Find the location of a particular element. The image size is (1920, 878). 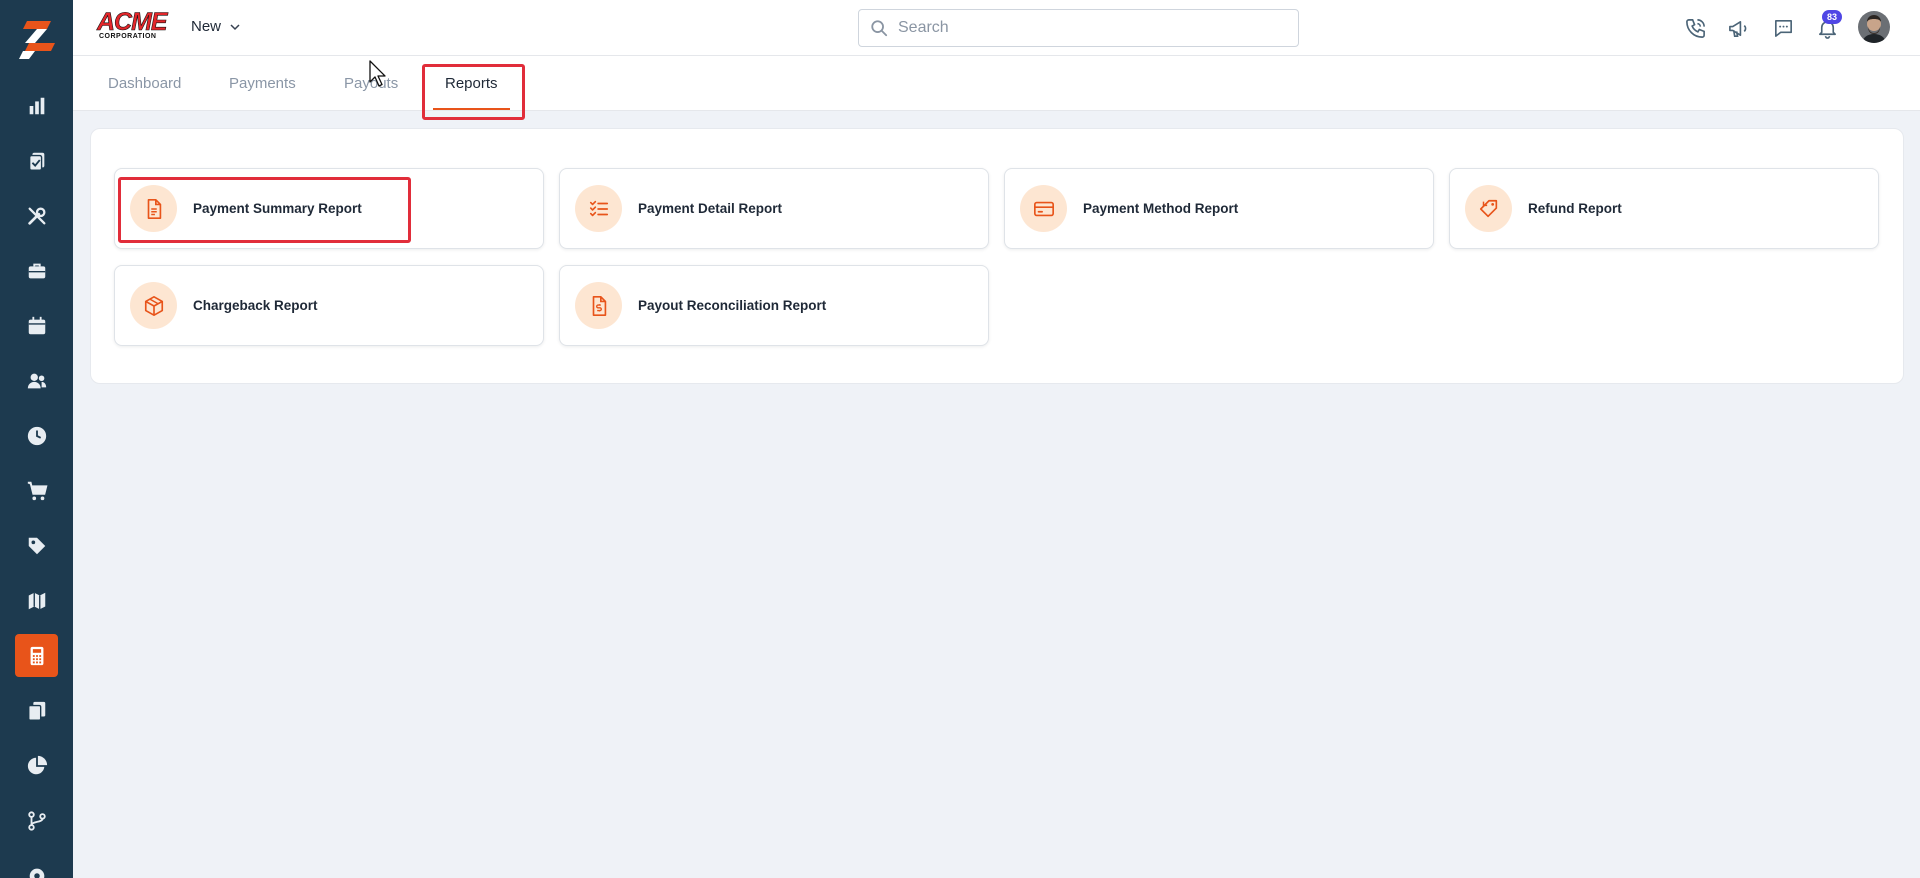

chat-icon is located at coordinates (1783, 28).